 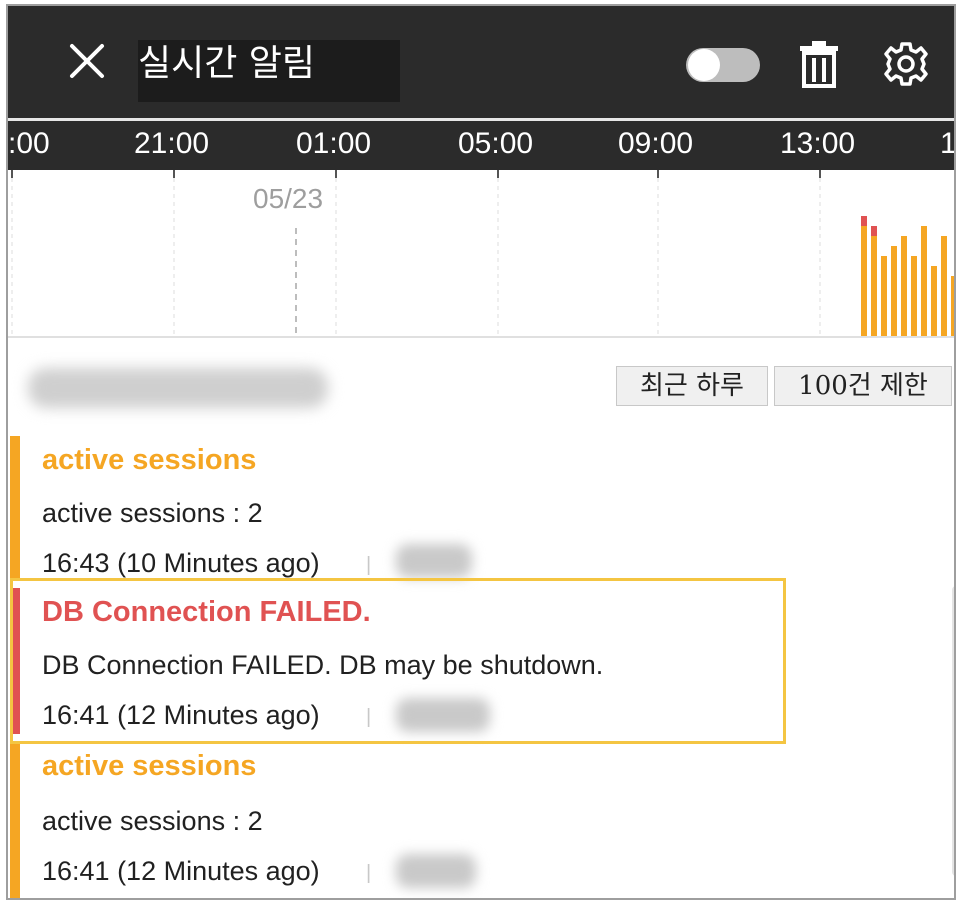 I want to click on tick-label: 01:00, so click(x=334, y=143).